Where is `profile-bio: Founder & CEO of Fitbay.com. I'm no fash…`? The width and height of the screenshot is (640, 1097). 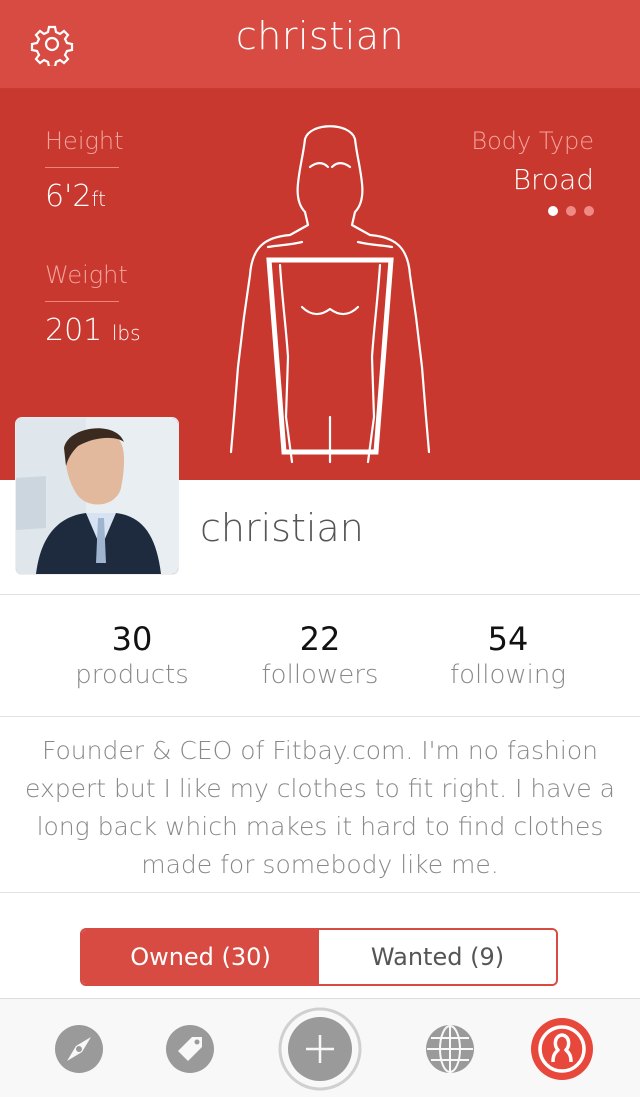 profile-bio: Founder & CEO of Fitbay.com. I'm no fash… is located at coordinates (320, 807).